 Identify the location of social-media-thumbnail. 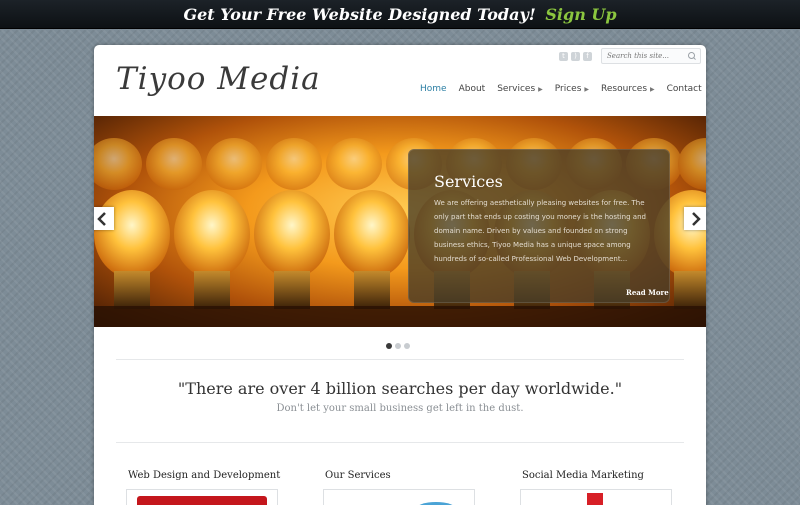
(596, 497).